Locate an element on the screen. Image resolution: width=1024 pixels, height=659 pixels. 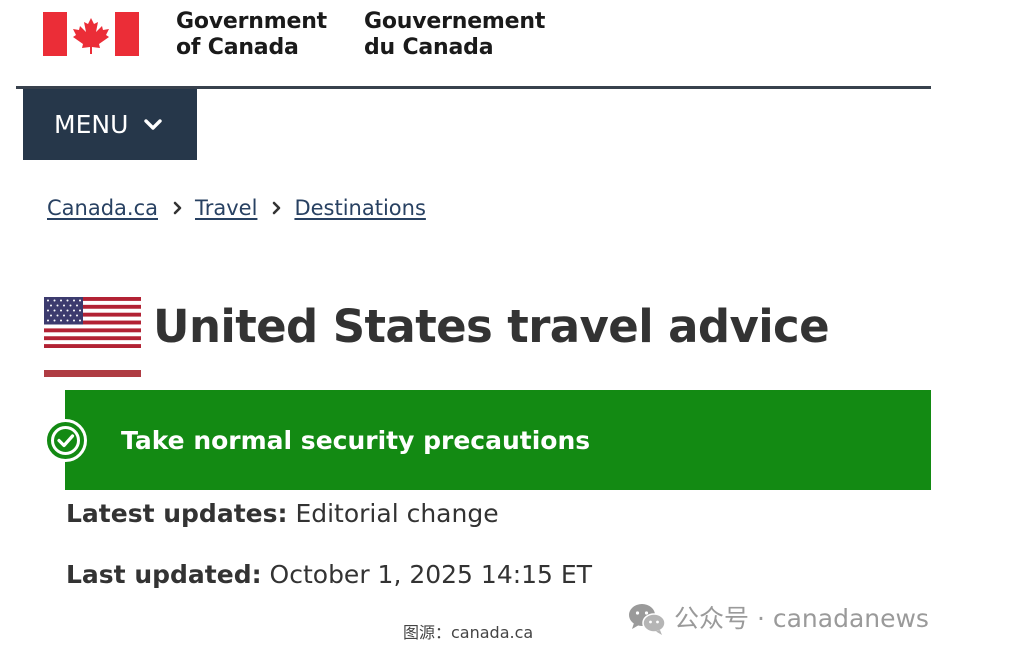
latest-updates-line: Latest updates: Editorial change is located at coordinates (282, 514).